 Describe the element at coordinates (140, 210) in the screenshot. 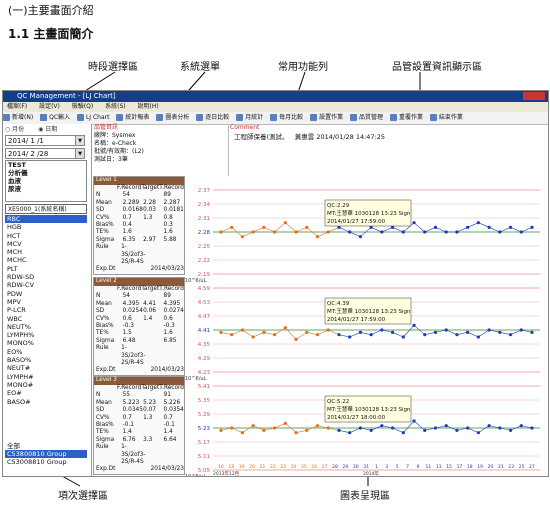

I see `stats-row: SD 0.0168 0.03 0.0181` at that location.